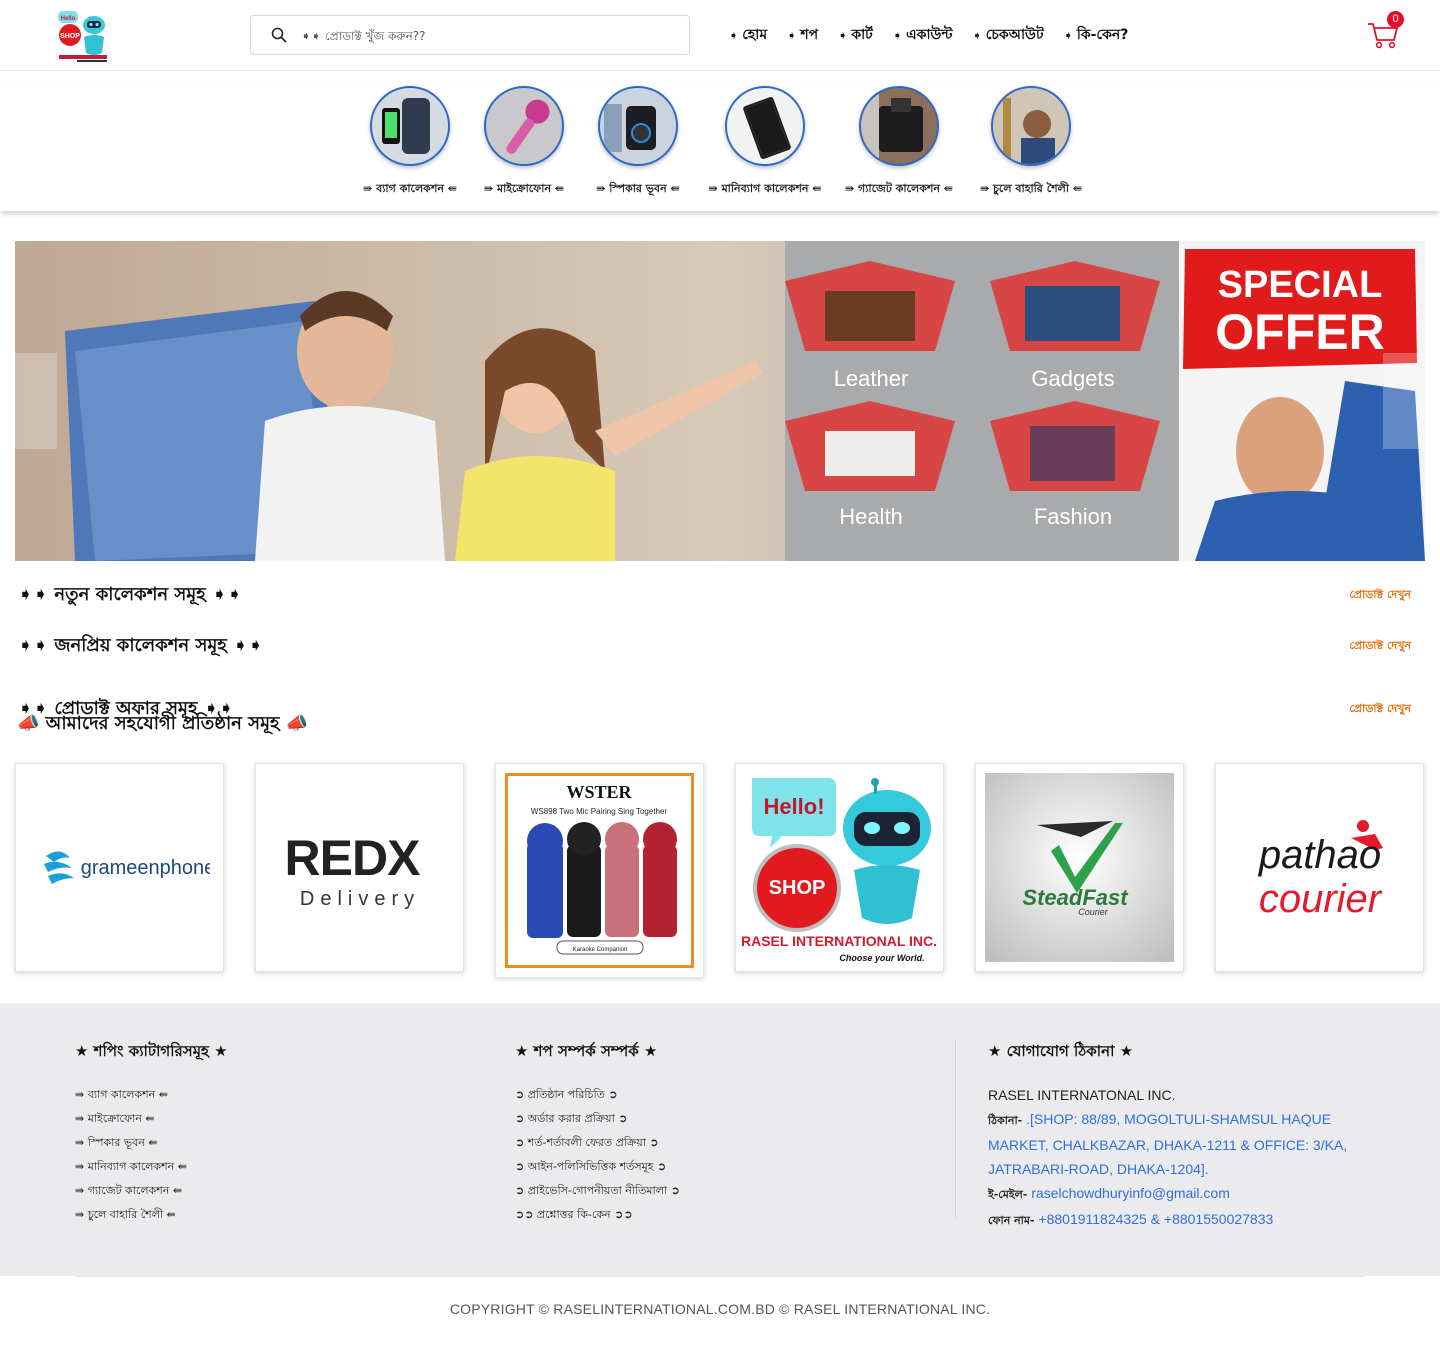 The image size is (1440, 1360). I want to click on pathao-text: pathao, so click(1318, 855).